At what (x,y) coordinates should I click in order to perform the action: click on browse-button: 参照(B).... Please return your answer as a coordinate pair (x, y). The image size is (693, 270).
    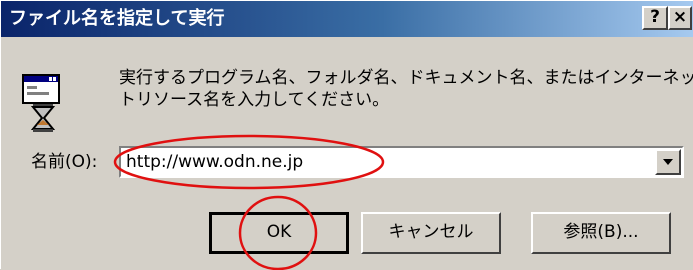
    Looking at the image, I should click on (601, 233).